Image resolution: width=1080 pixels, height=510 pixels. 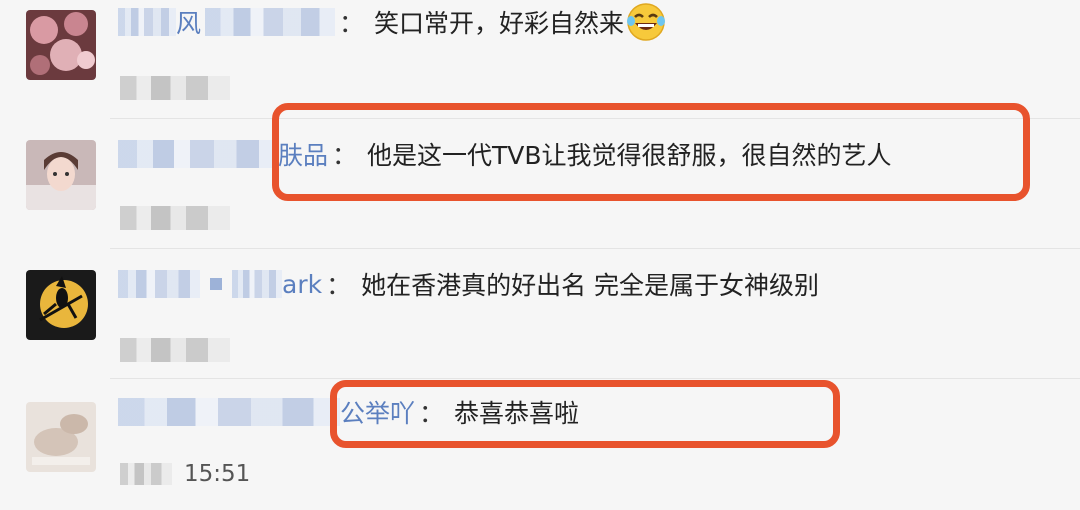 I want to click on username: ark, so click(x=302, y=284).